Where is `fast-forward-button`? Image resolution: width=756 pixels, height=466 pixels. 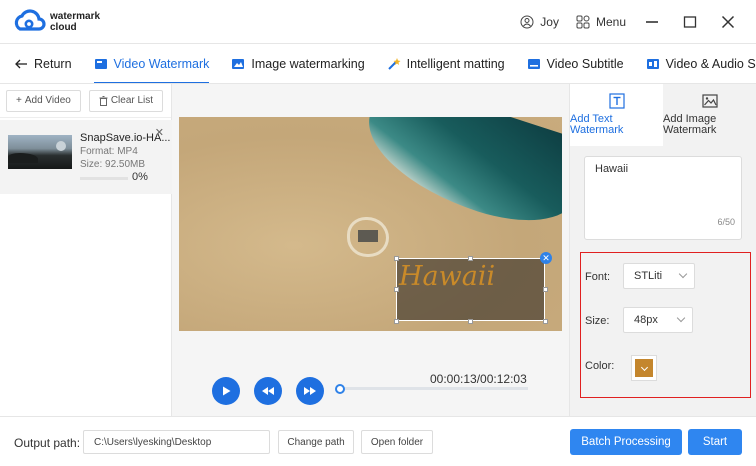
fast-forward-button is located at coordinates (310, 391).